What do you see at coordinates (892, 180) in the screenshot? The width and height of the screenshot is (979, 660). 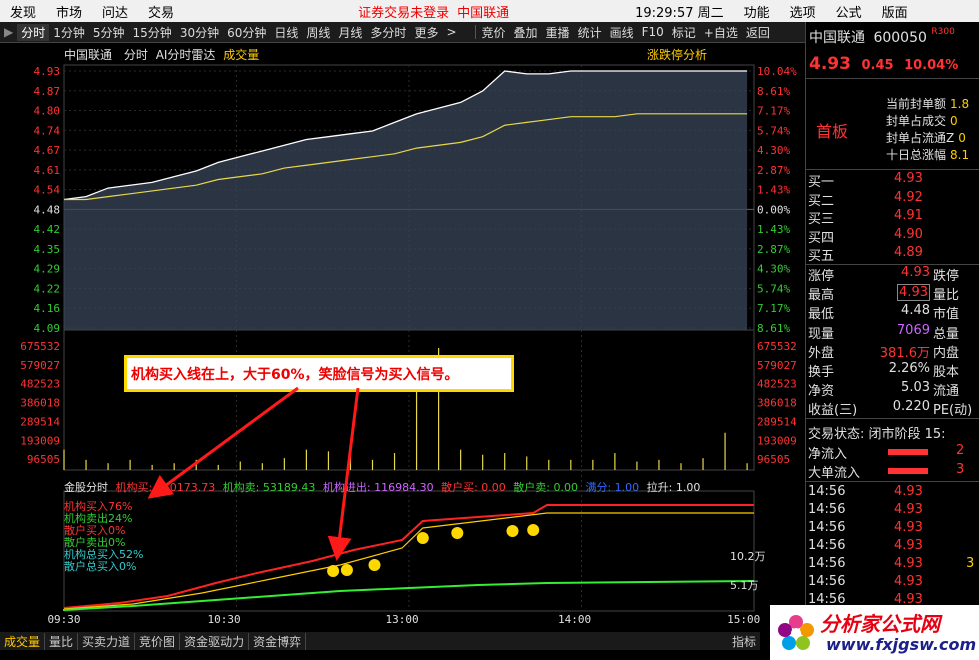 I see `bid-row: 买一 4.93` at bounding box center [892, 180].